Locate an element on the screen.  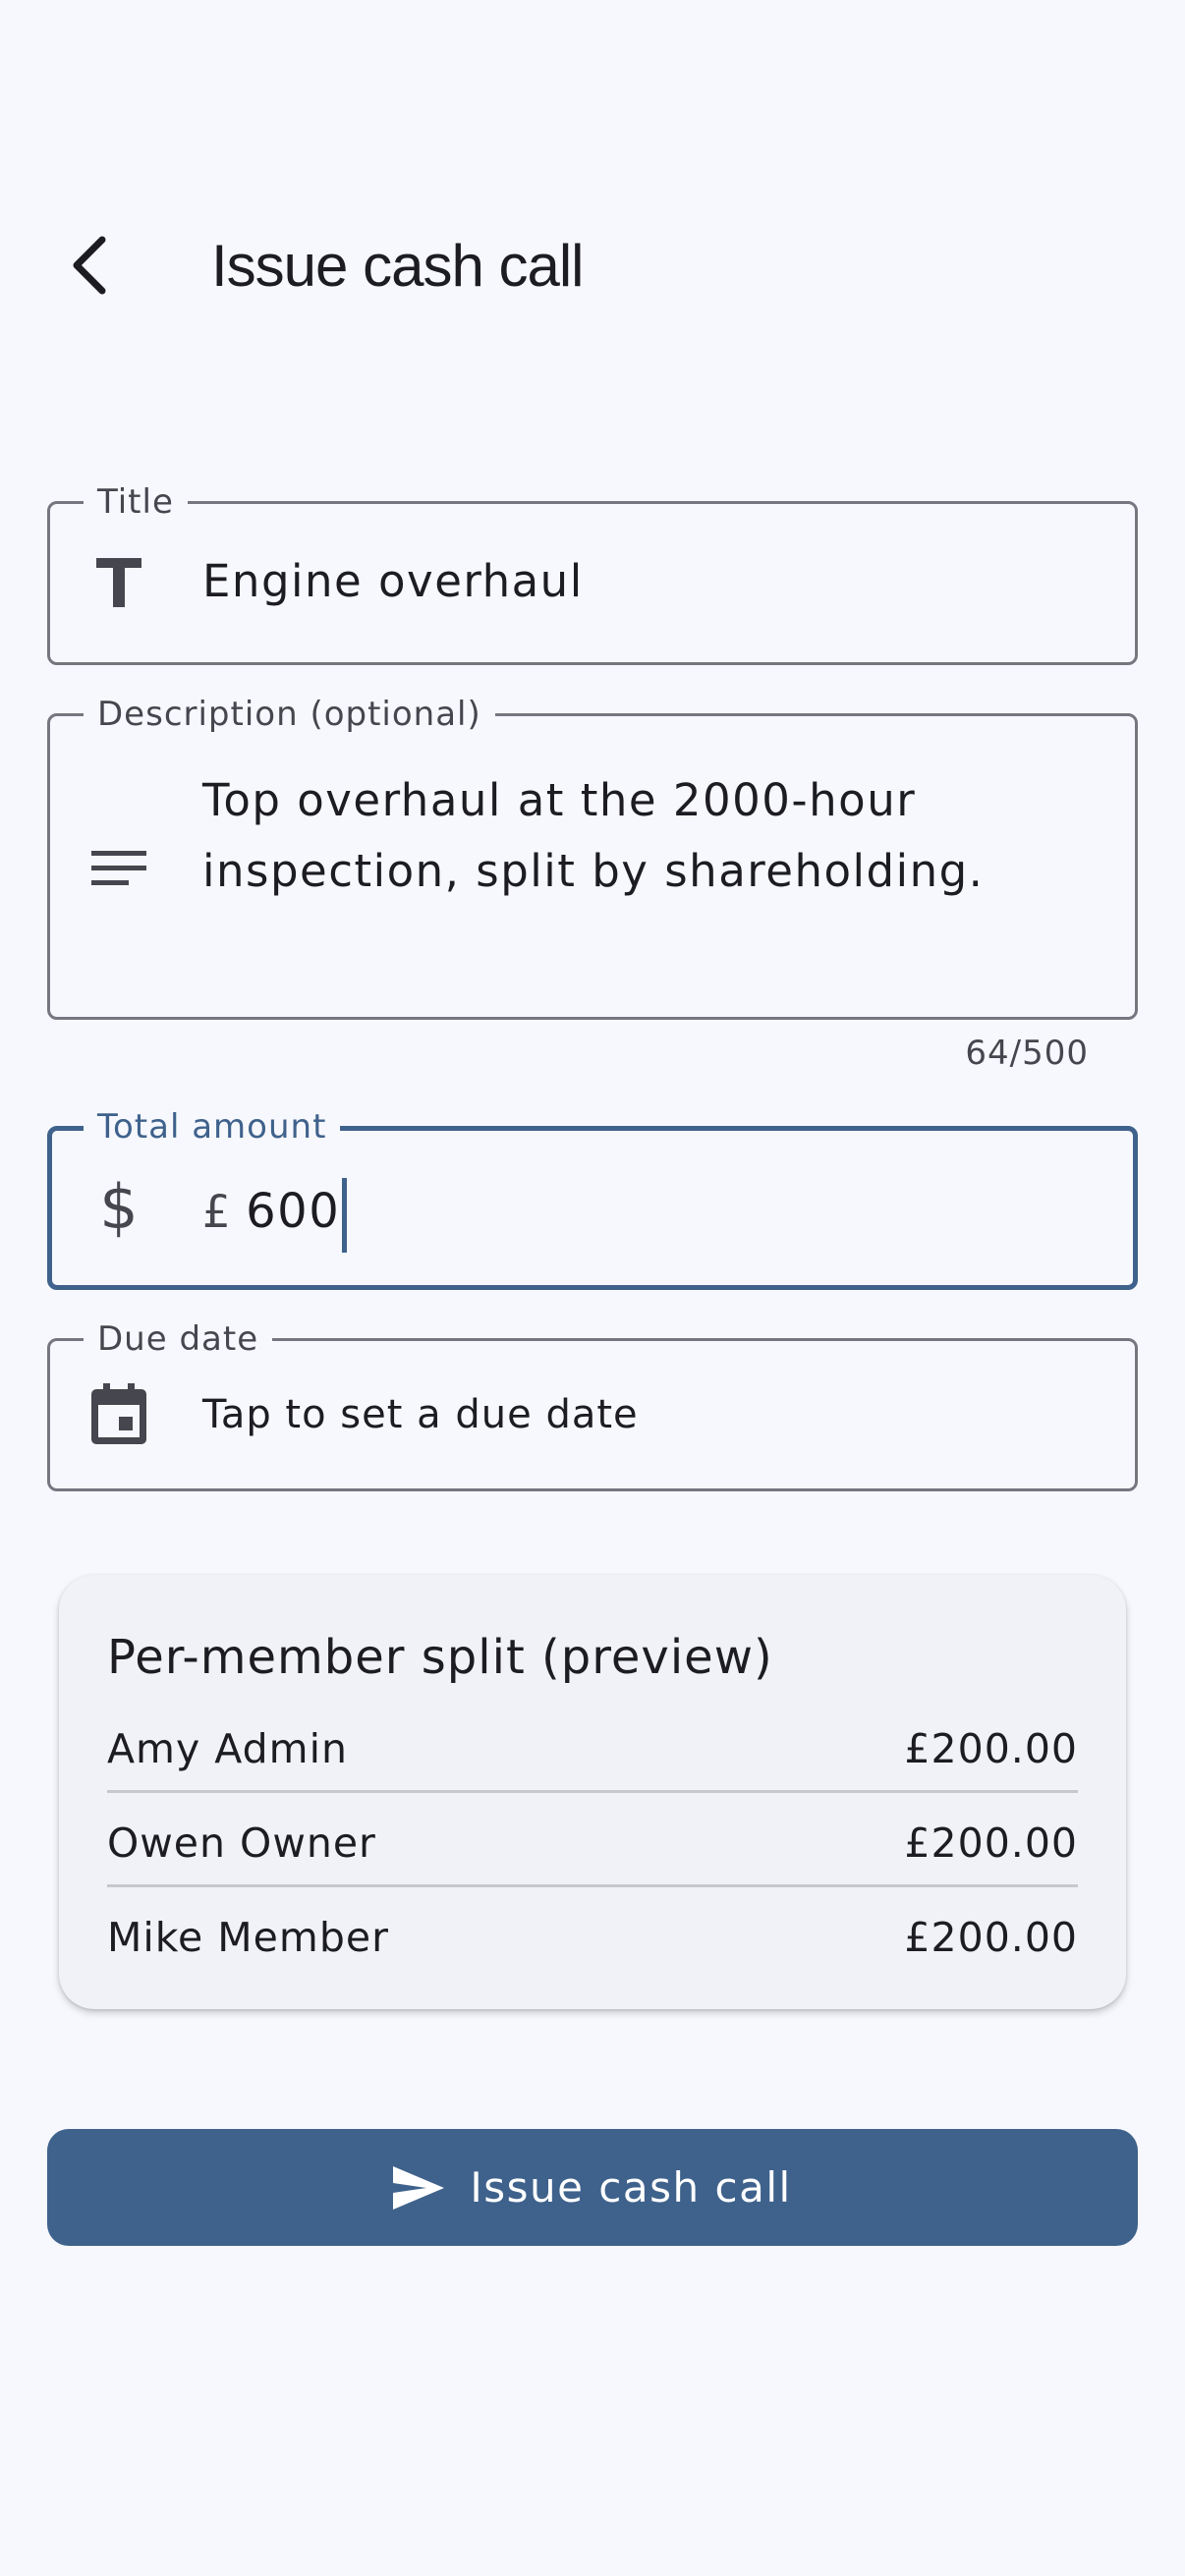
member-name: Amy Admin is located at coordinates (228, 1748).